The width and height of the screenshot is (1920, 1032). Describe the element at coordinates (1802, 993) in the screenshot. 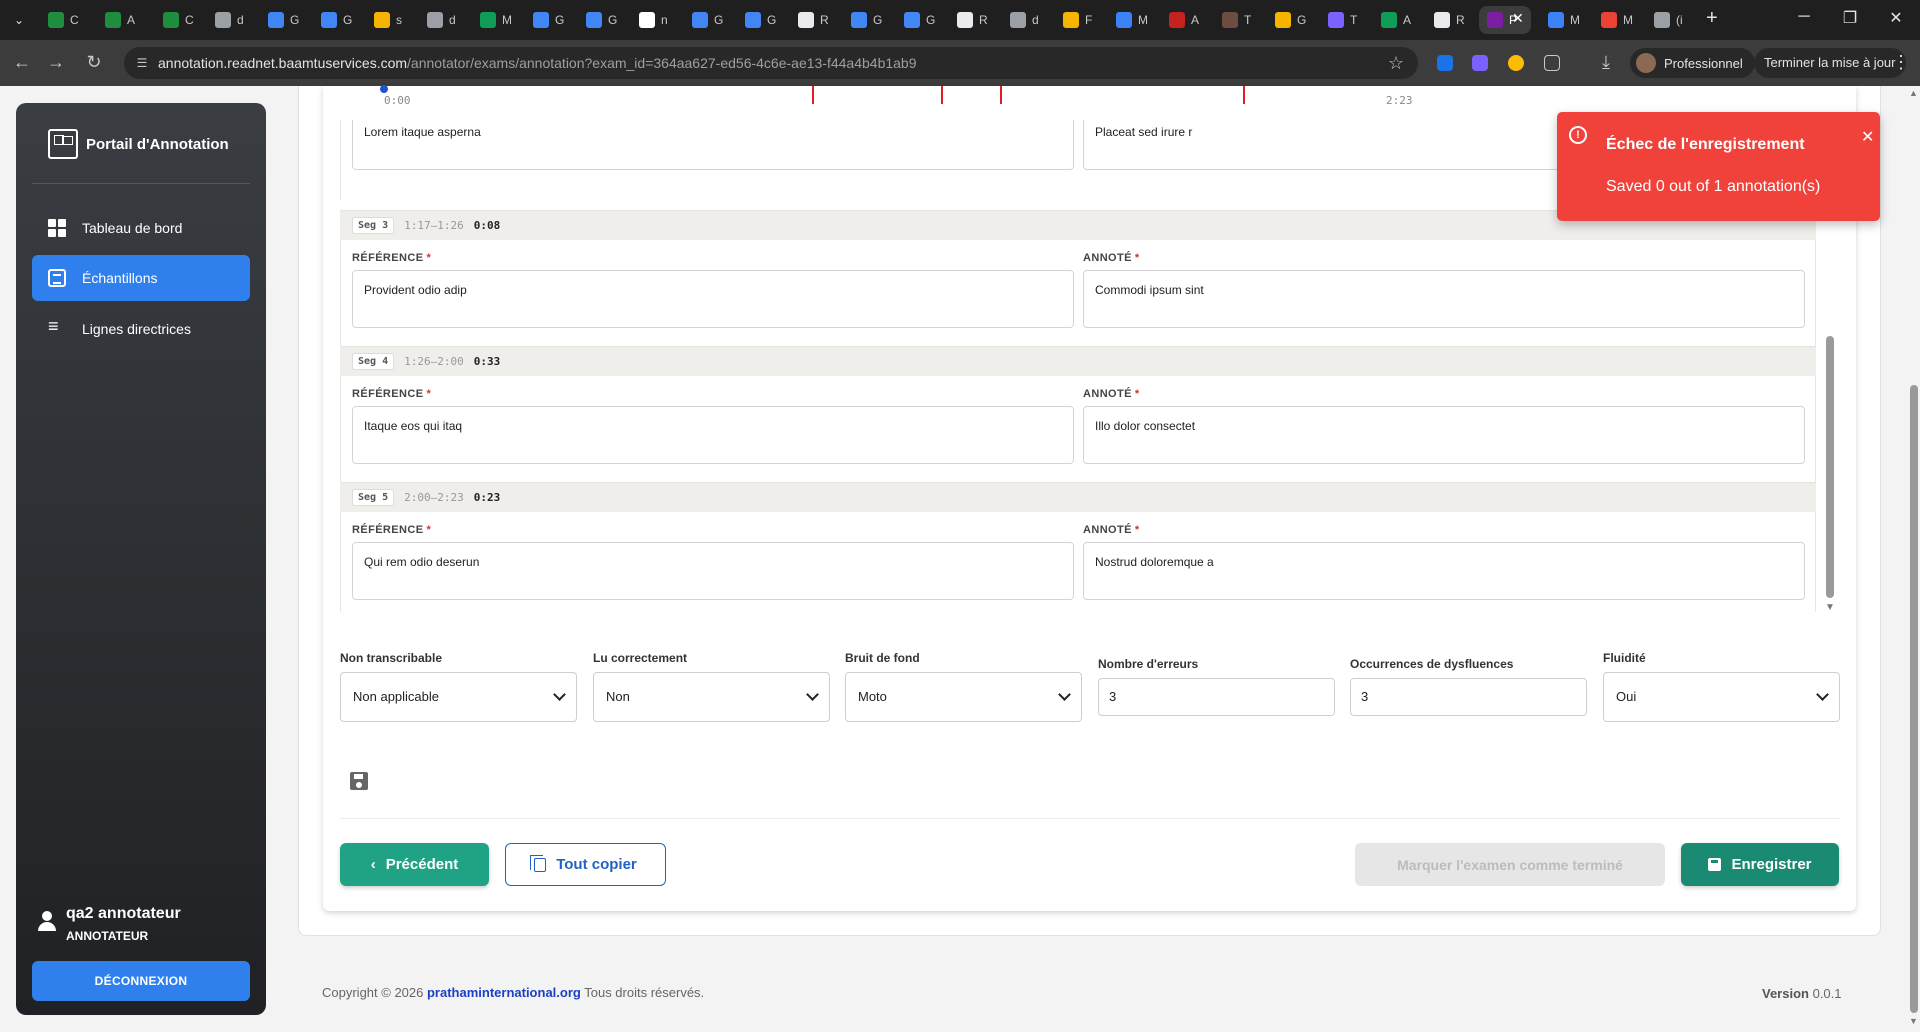

I see `footer-version: Version 0.0.1` at that location.